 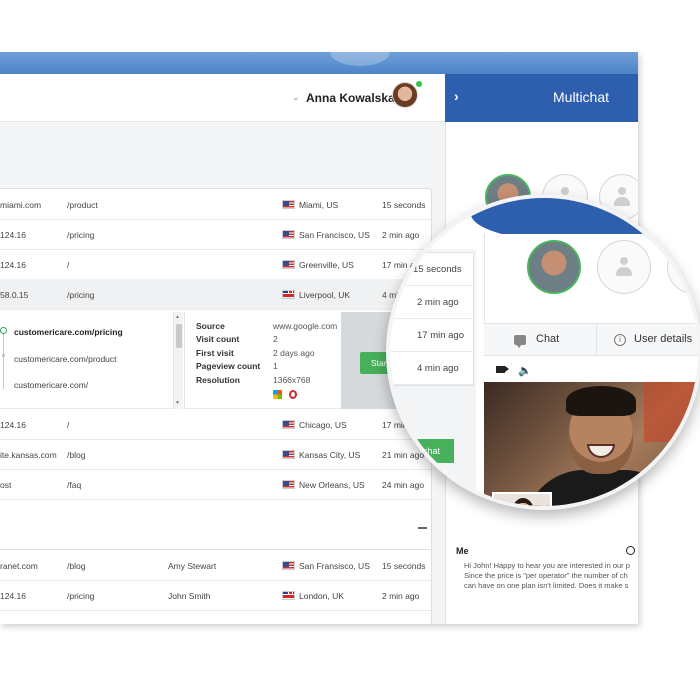 I want to click on visited-page-item: customericare.com/pricing, so click(x=68, y=332).